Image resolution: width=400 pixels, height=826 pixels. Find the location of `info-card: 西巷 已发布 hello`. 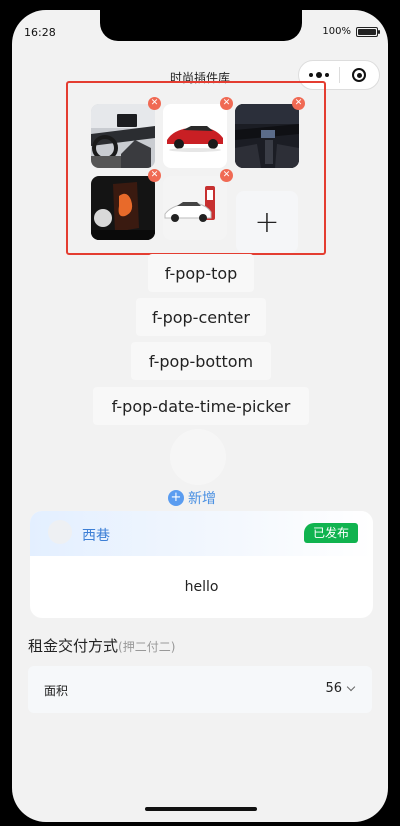

info-card: 西巷 已发布 hello is located at coordinates (201, 564).